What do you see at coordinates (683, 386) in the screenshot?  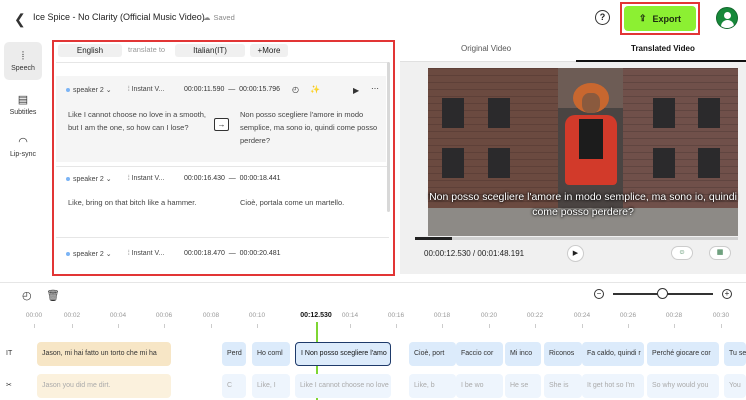 I see `source-clip: So why would you` at bounding box center [683, 386].